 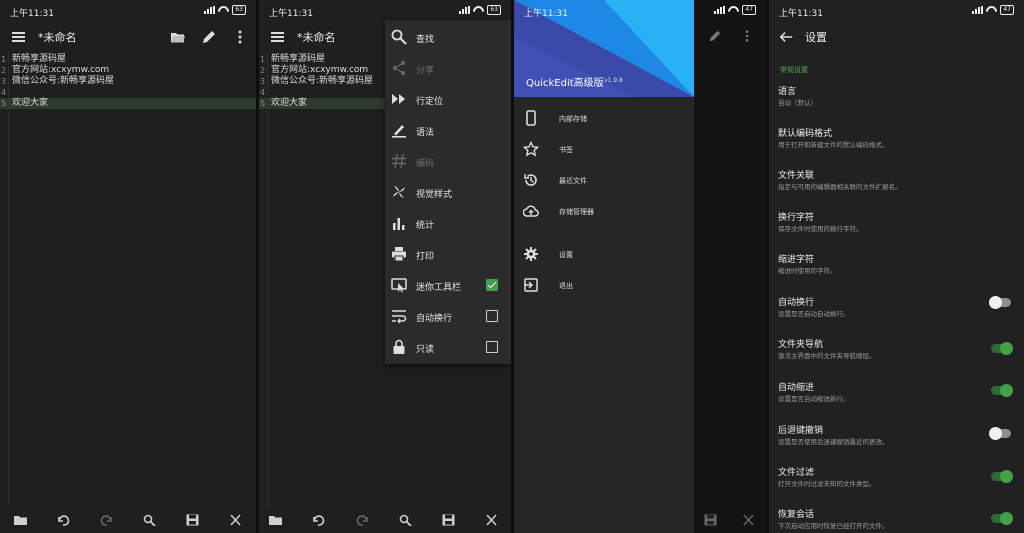 I want to click on drawer-item-exit: 退出, so click(x=604, y=285).